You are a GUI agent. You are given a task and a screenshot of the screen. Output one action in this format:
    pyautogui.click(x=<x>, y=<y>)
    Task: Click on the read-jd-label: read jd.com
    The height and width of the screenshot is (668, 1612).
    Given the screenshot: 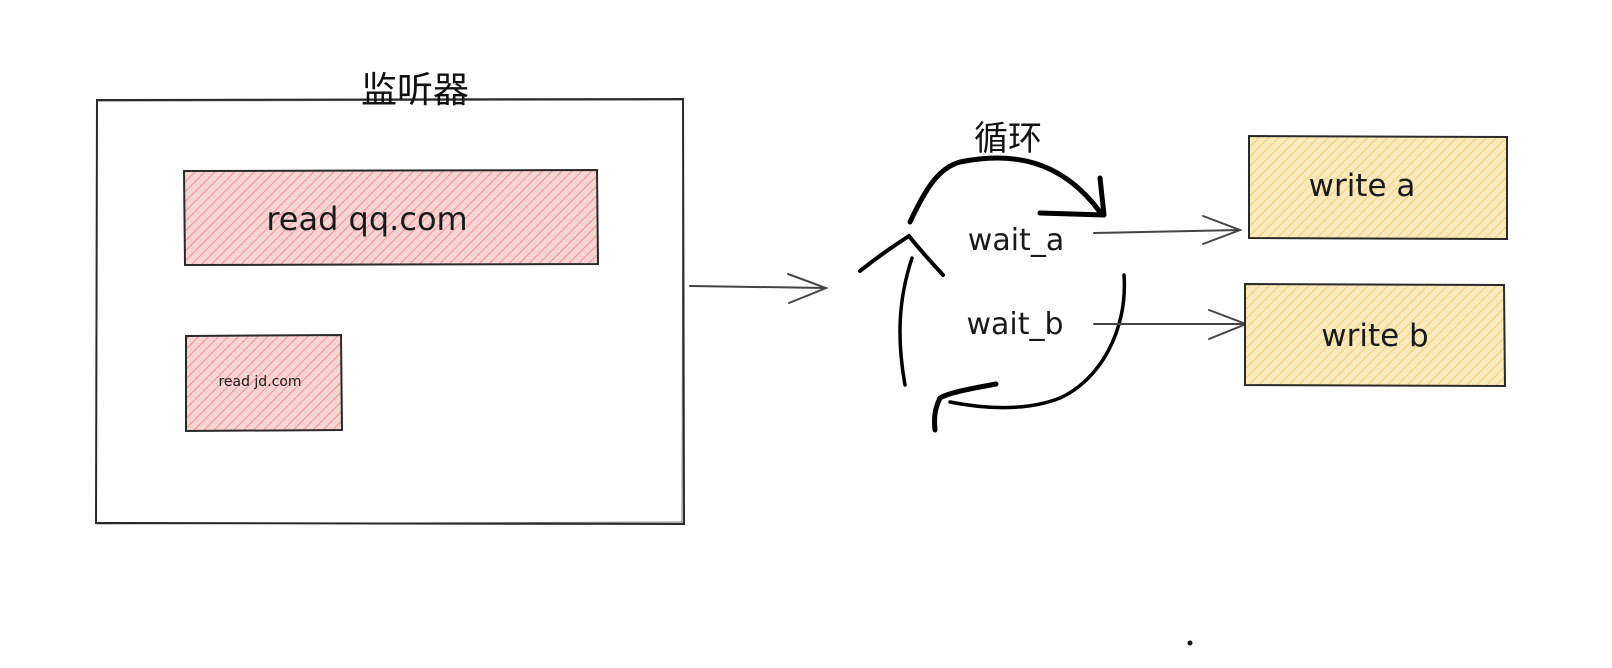 What is the action you would take?
    pyautogui.click(x=259, y=382)
    